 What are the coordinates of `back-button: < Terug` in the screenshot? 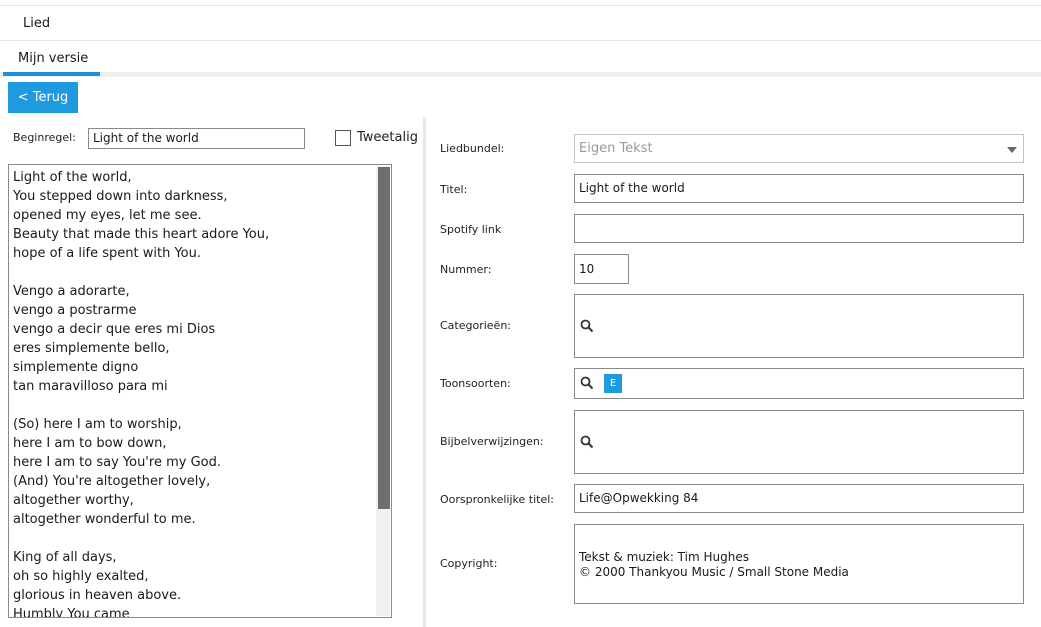 It's located at (43, 97).